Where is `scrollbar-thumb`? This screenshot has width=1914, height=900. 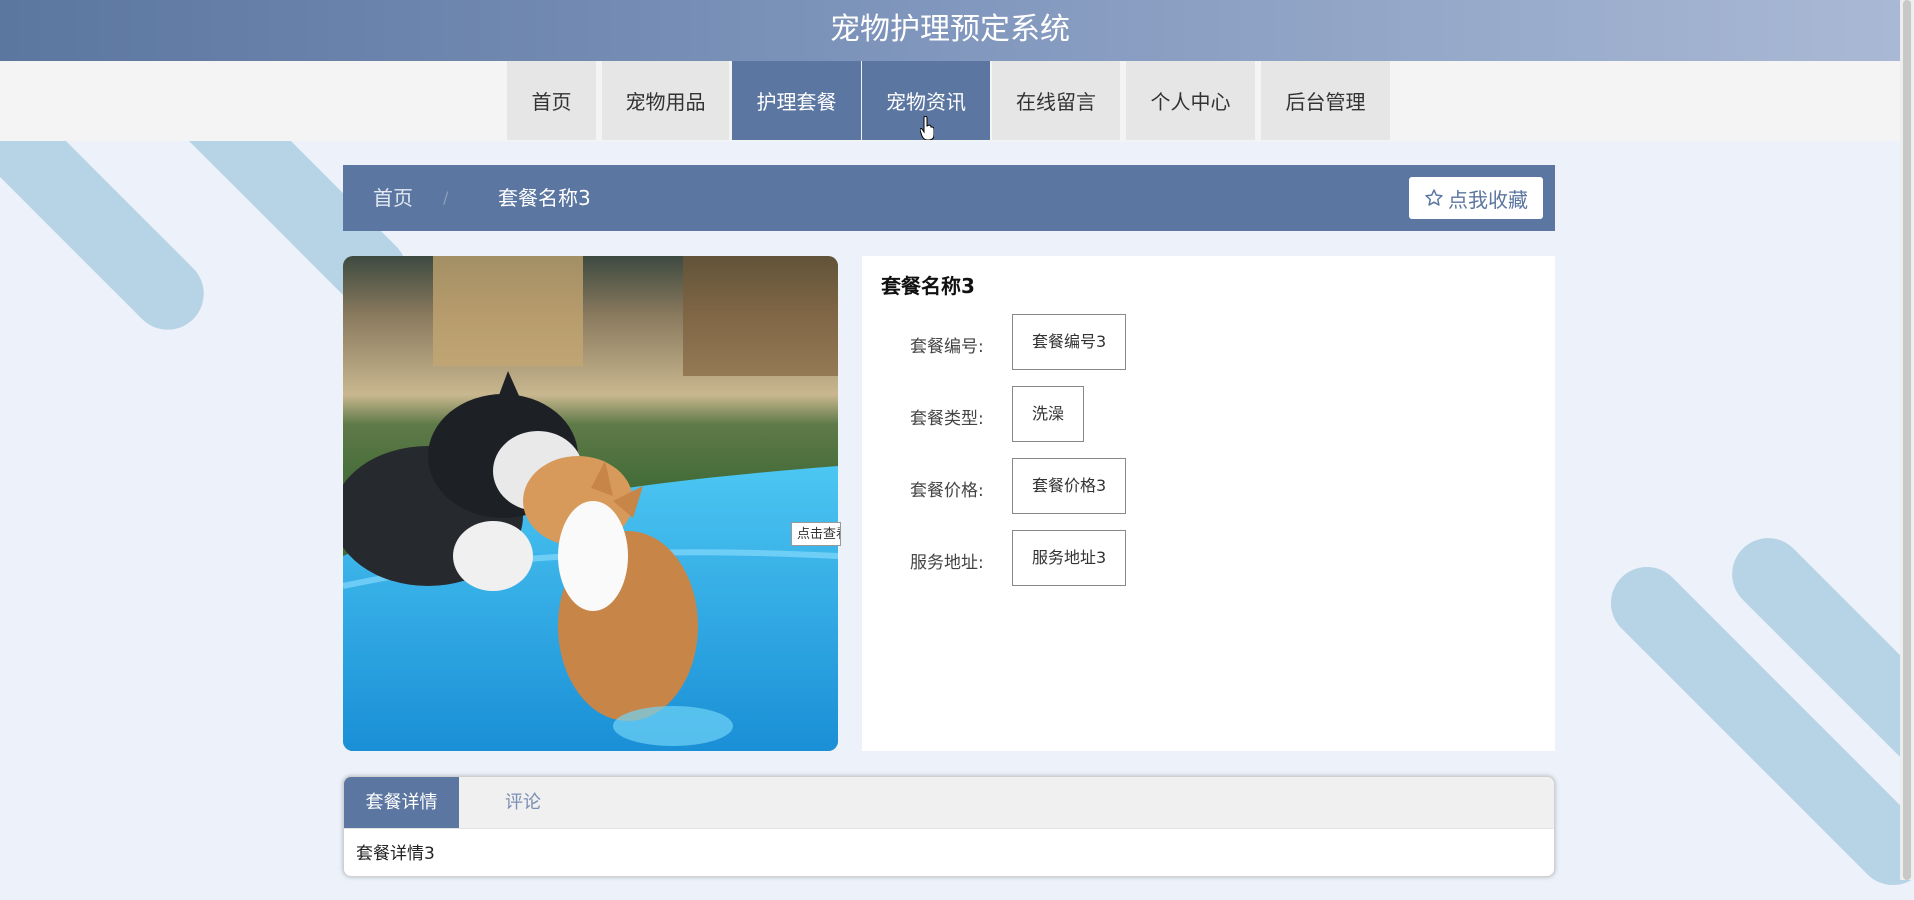 scrollbar-thumb is located at coordinates (1907, 440).